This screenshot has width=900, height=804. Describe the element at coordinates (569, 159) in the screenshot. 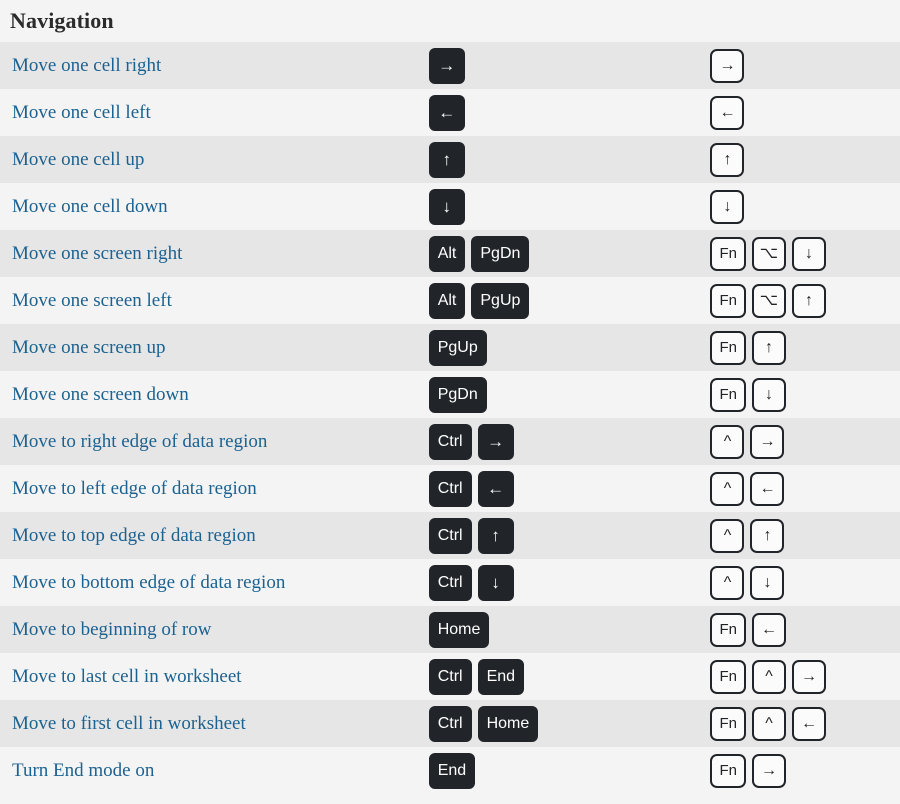

I see `windows-shortcut-cell: ↑` at that location.